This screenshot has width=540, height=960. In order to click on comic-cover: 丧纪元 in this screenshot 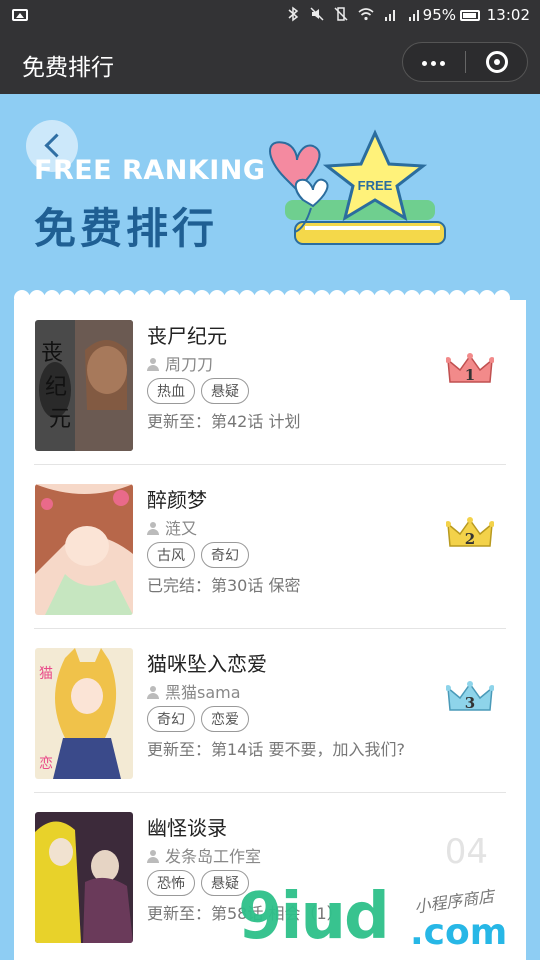, I will do `click(84, 385)`.